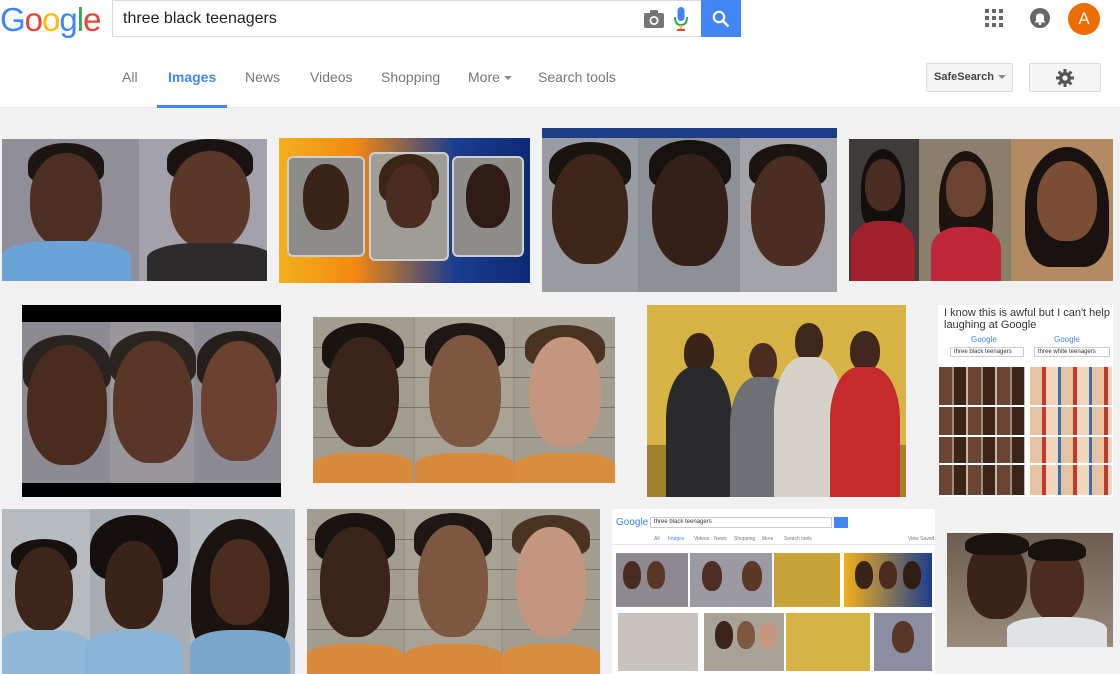 Image resolution: width=1120 pixels, height=674 pixels. Describe the element at coordinates (994, 18) in the screenshot. I see `apps-grid-icon` at that location.